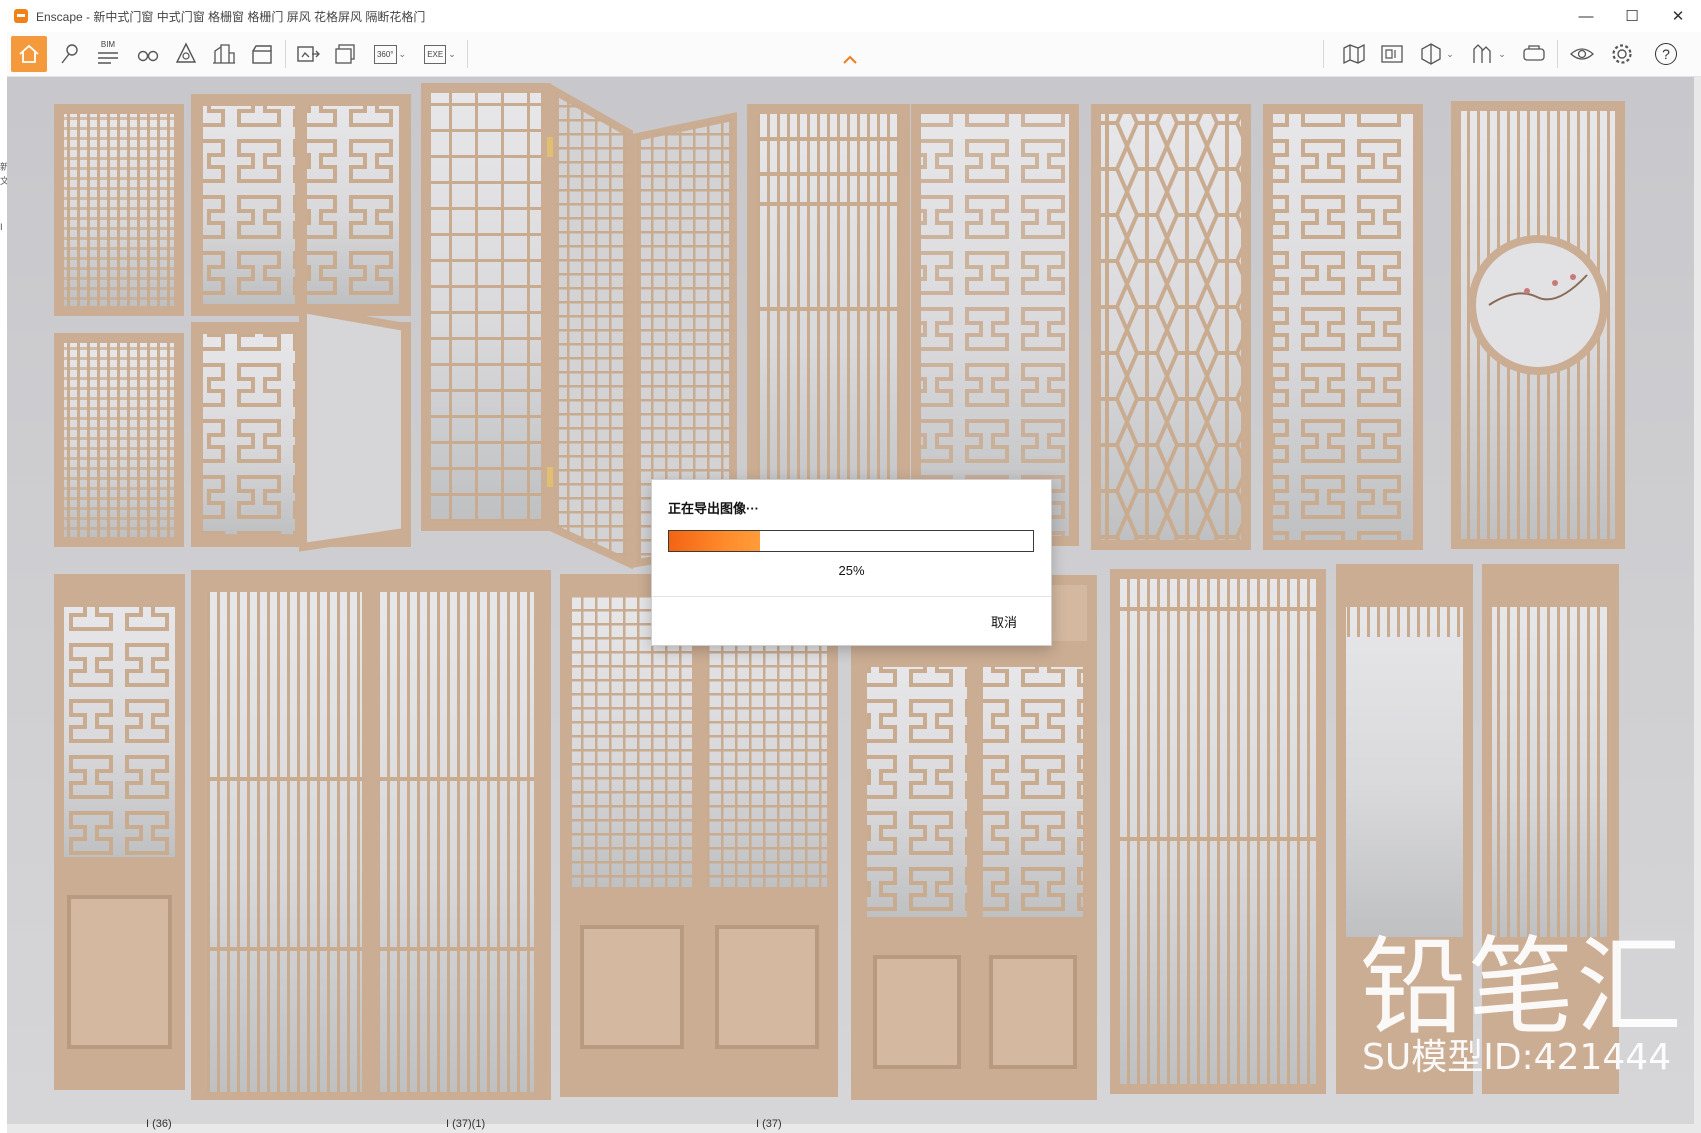 This screenshot has width=1701, height=1133. Describe the element at coordinates (1004, 621) in the screenshot. I see `cancel-button: 取消` at that location.